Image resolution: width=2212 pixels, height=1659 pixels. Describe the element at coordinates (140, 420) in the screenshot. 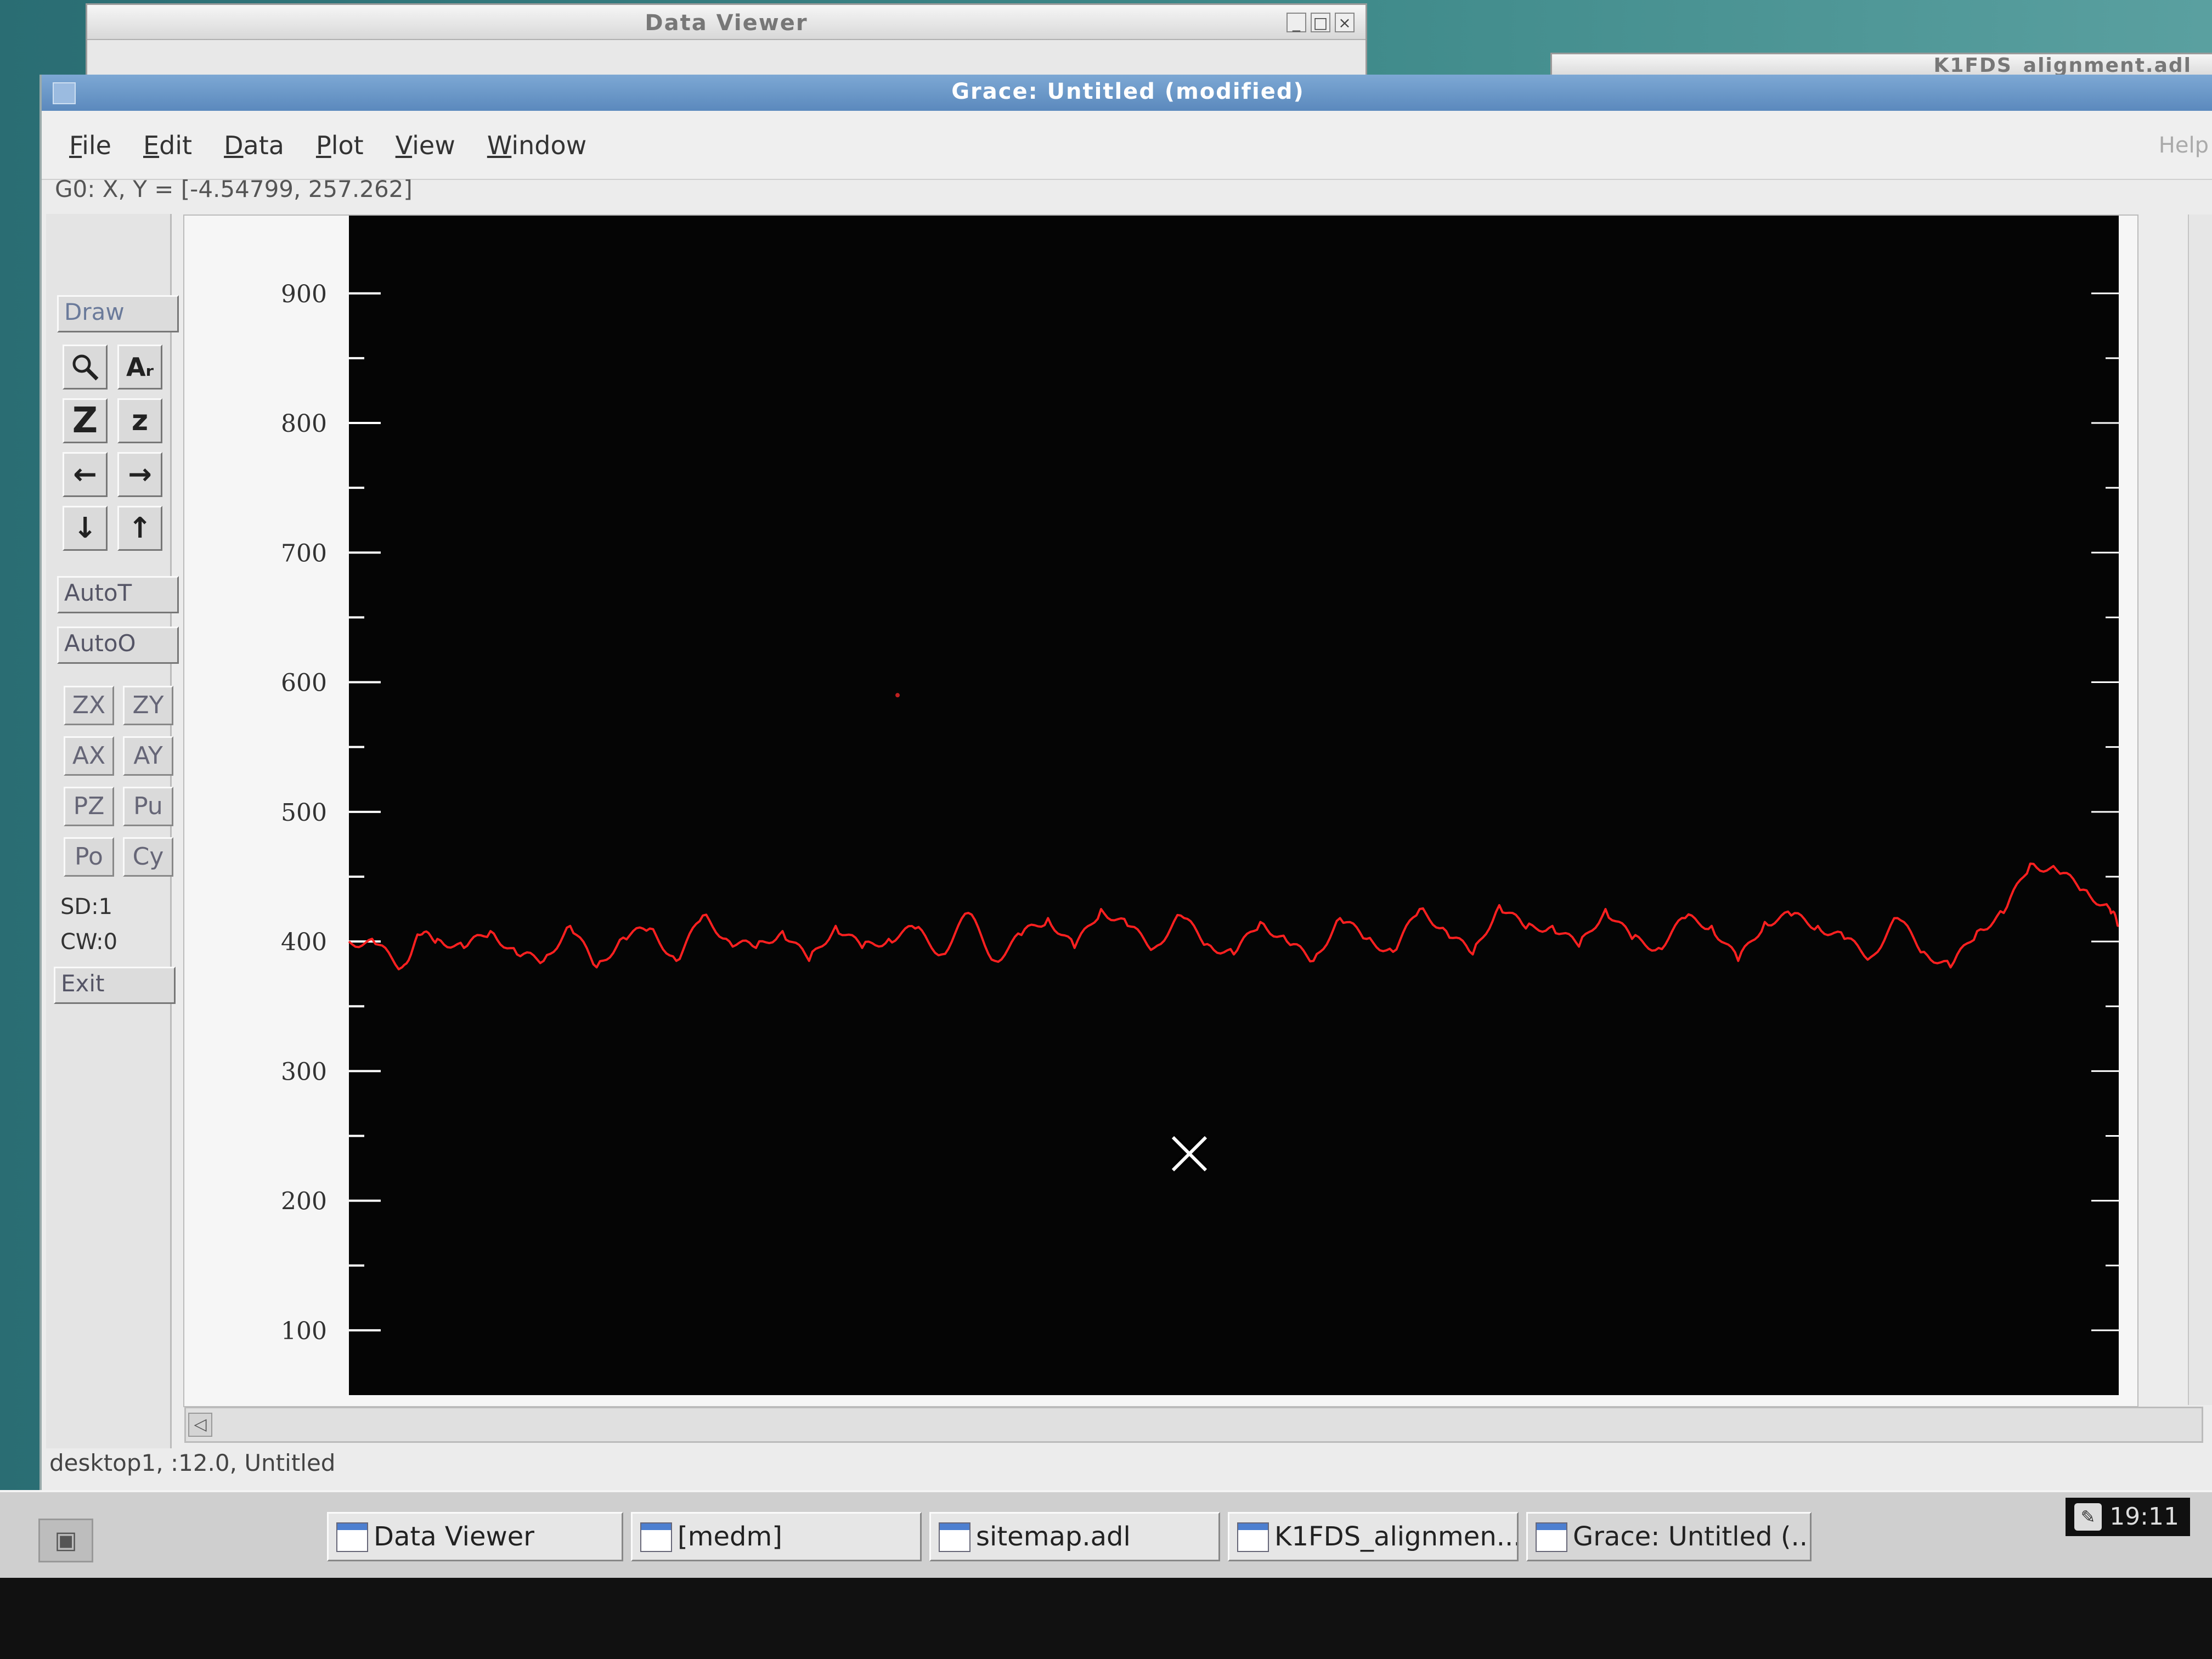

I see `zoom-out-button: z` at that location.